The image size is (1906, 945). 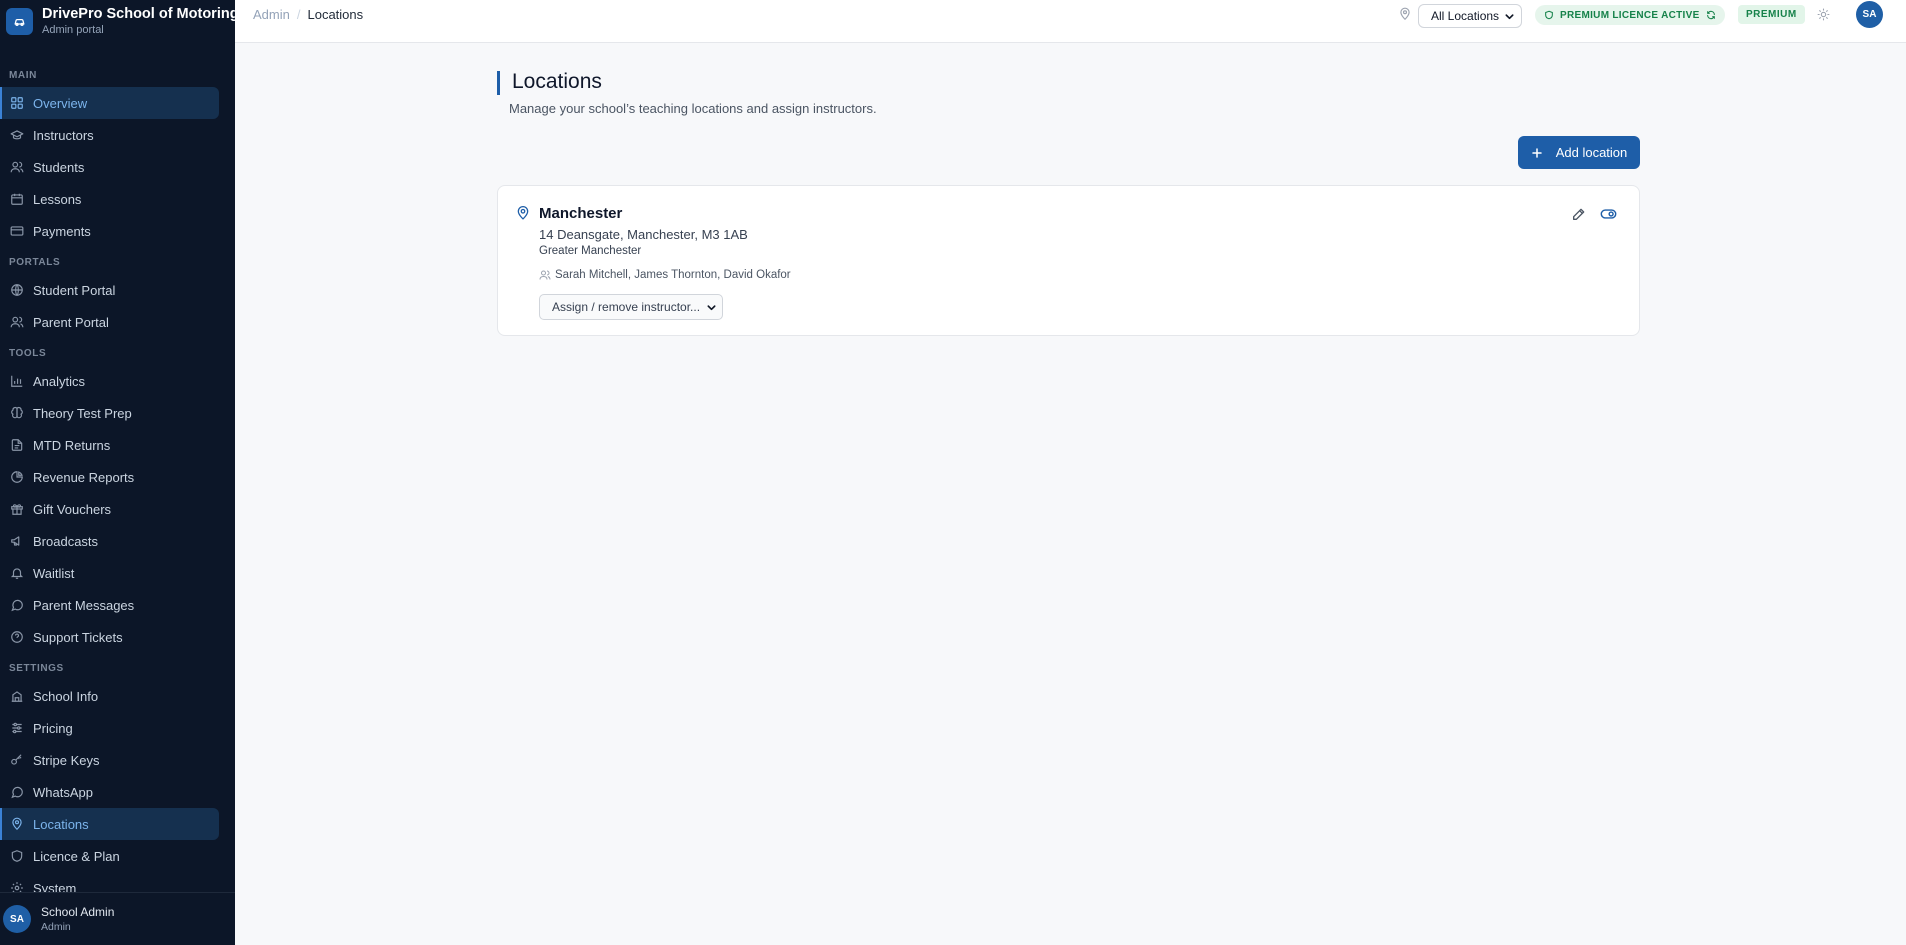 What do you see at coordinates (17, 445) in the screenshot?
I see `file-text-icon` at bounding box center [17, 445].